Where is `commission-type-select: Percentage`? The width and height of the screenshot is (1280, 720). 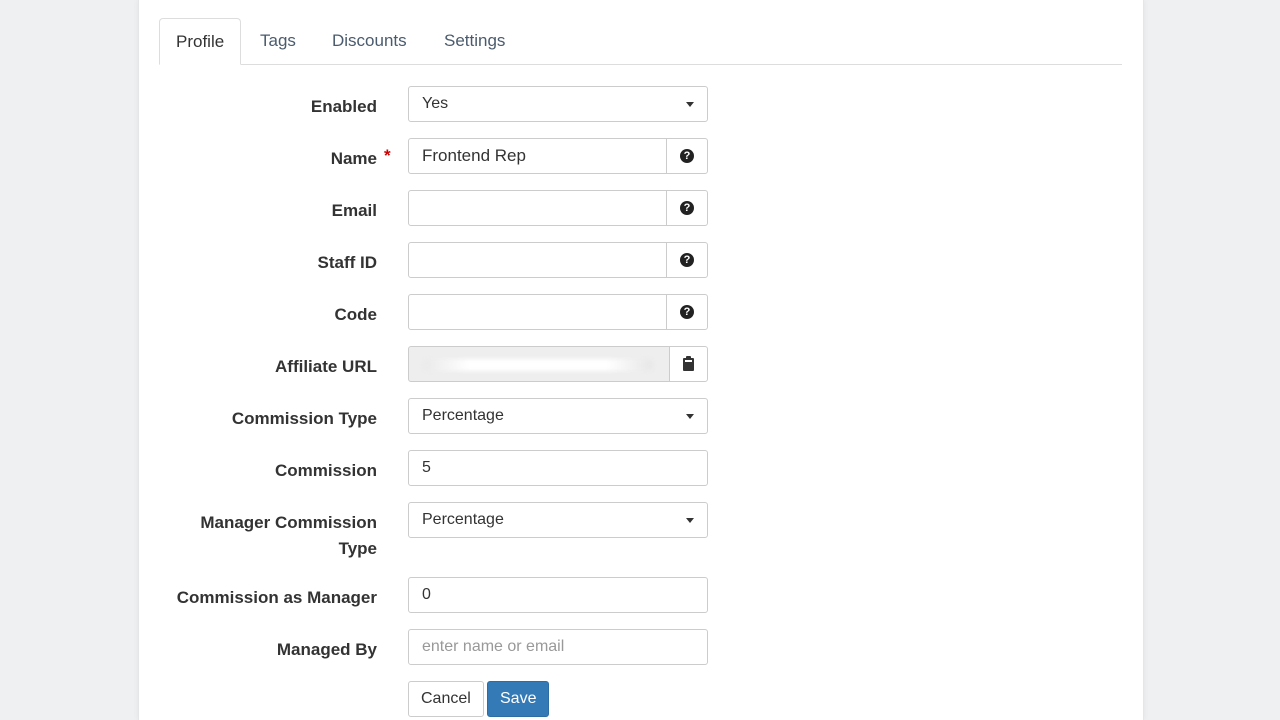 commission-type-select: Percentage is located at coordinates (558, 416).